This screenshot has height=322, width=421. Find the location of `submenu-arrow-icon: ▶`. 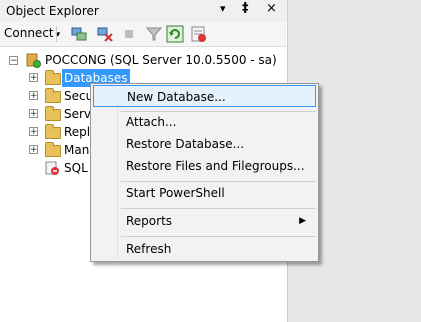

submenu-arrow-icon: ▶ is located at coordinates (302, 221).